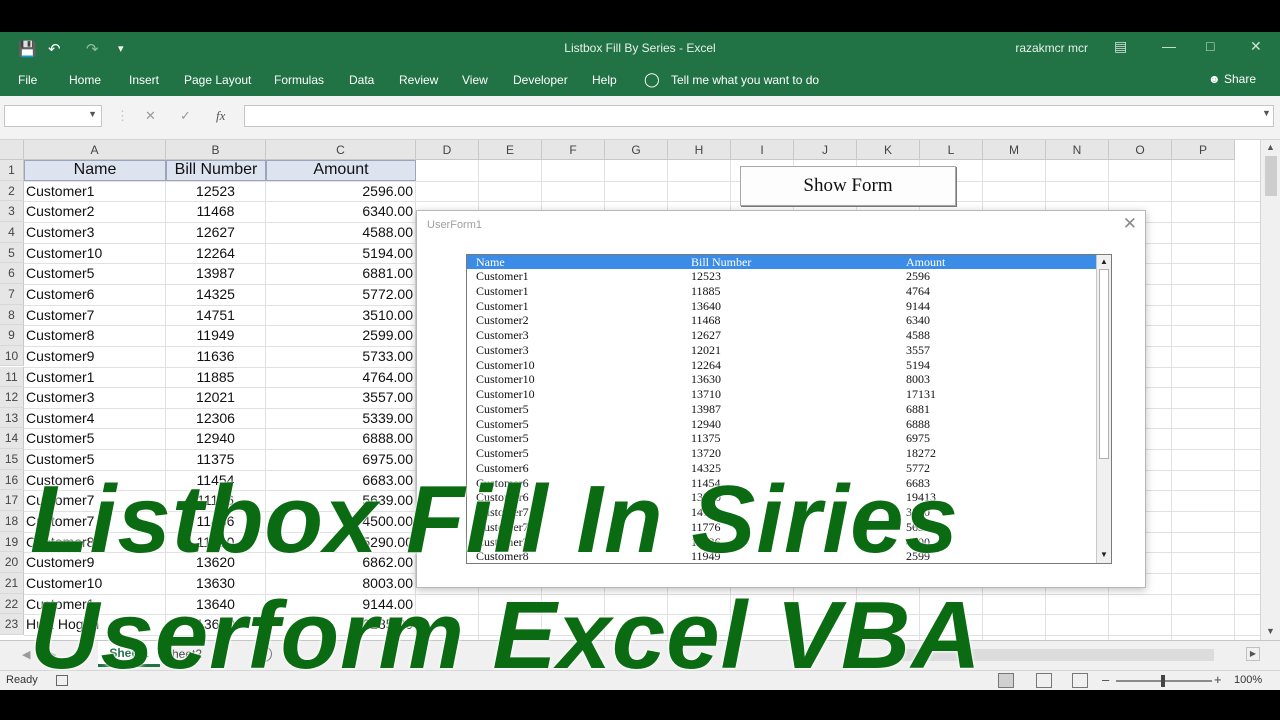 Image resolution: width=1280 pixels, height=720 pixels. I want to click on row-header-9: 9, so click(12, 335).